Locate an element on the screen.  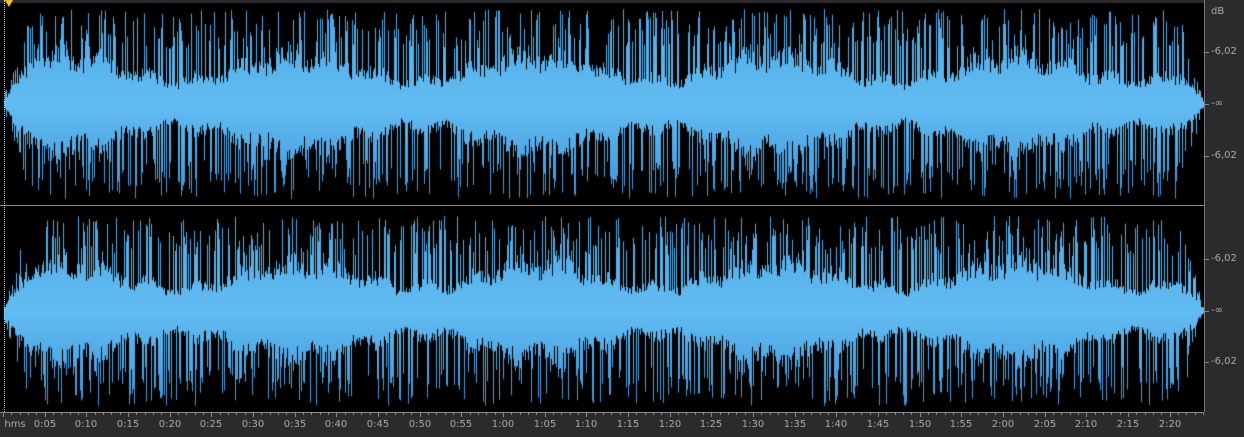
ruler-label: 0:45 is located at coordinates (378, 424).